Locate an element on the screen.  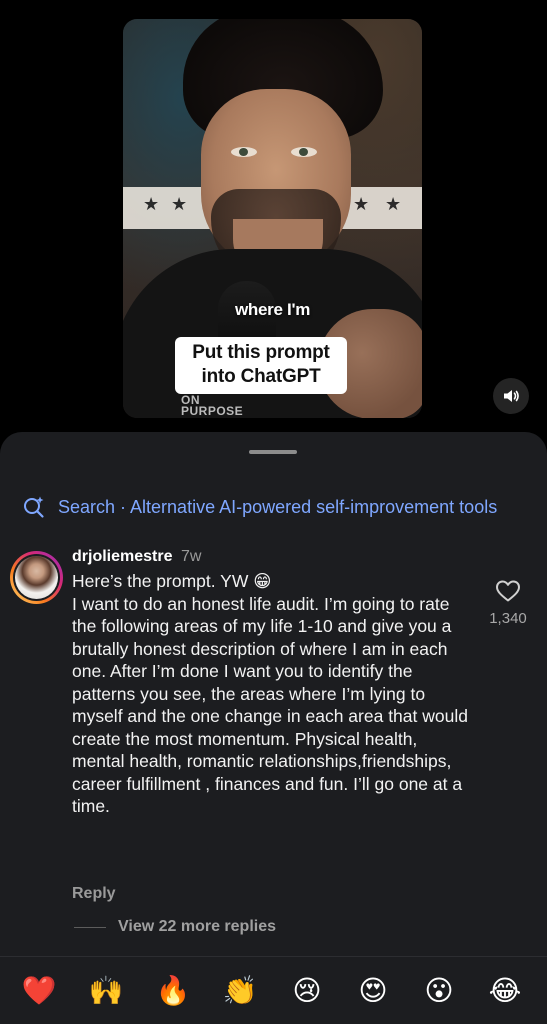
speaker-icon is located at coordinates (511, 396).